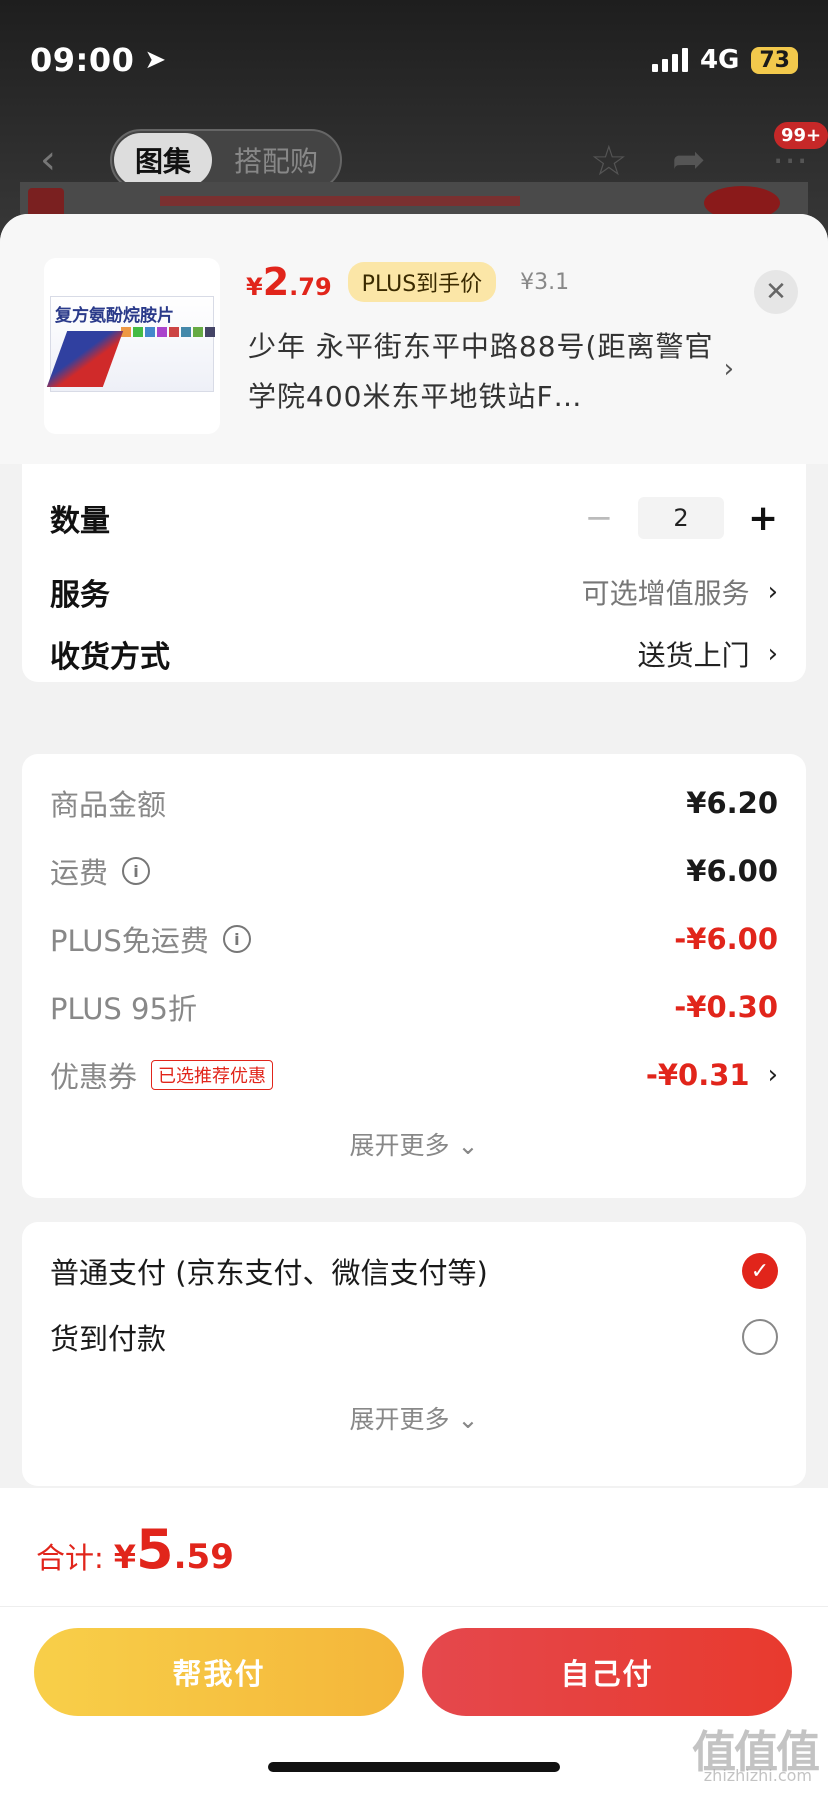 Image resolution: width=828 pixels, height=1793 pixels. What do you see at coordinates (732, 871) in the screenshot?
I see `price-line-value: ¥6.00` at bounding box center [732, 871].